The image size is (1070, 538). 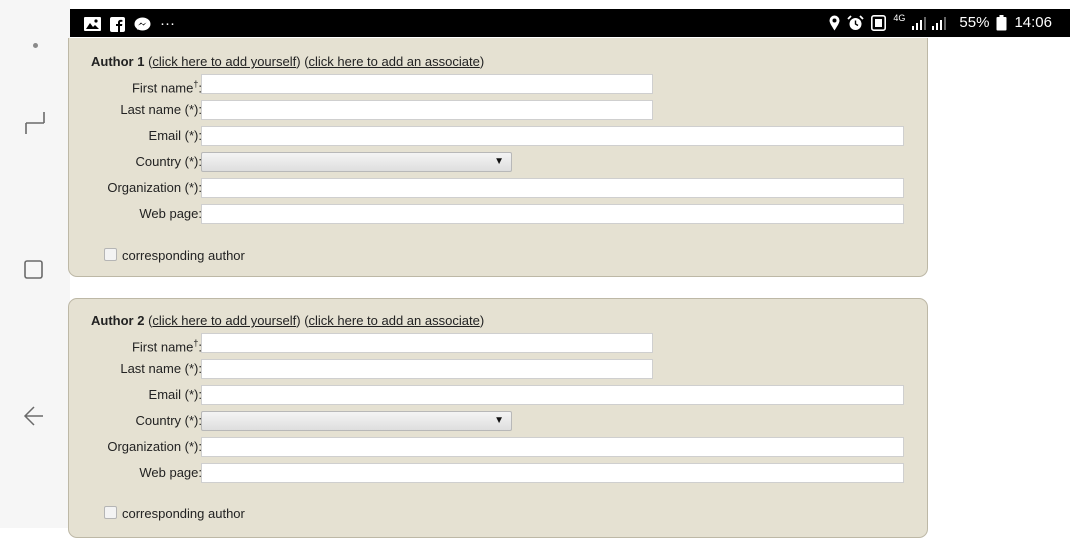 What do you see at coordinates (974, 22) in the screenshot?
I see `battery-percent: 55%` at bounding box center [974, 22].